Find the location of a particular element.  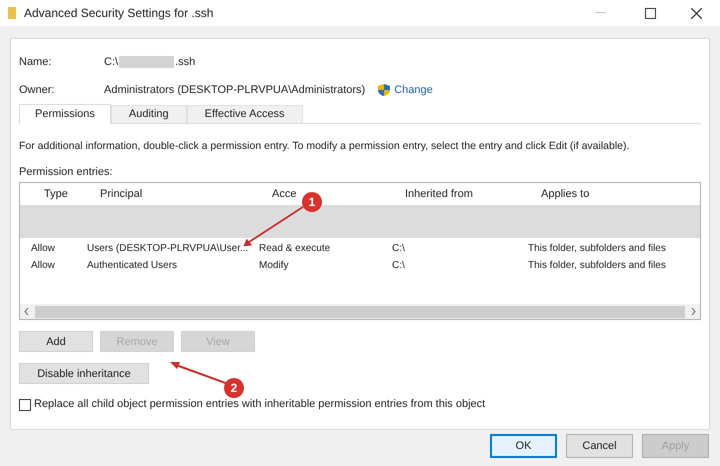

close-icon is located at coordinates (696, 13).